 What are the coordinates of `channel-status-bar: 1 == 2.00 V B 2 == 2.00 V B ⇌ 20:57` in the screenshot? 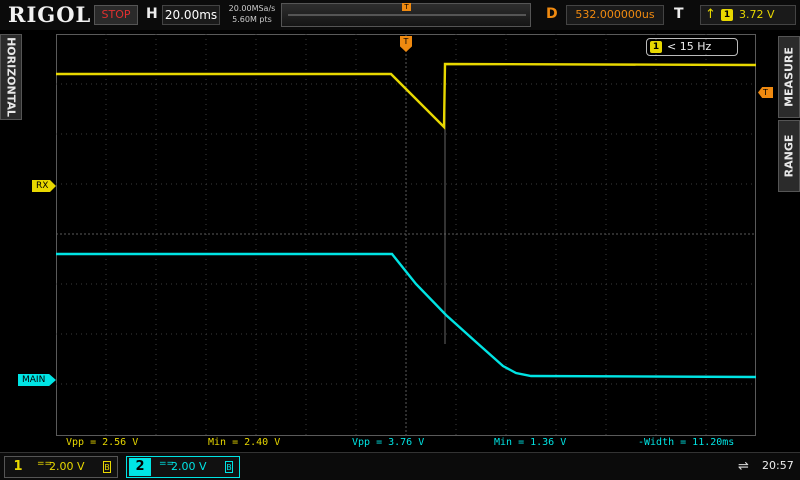 It's located at (400, 466).